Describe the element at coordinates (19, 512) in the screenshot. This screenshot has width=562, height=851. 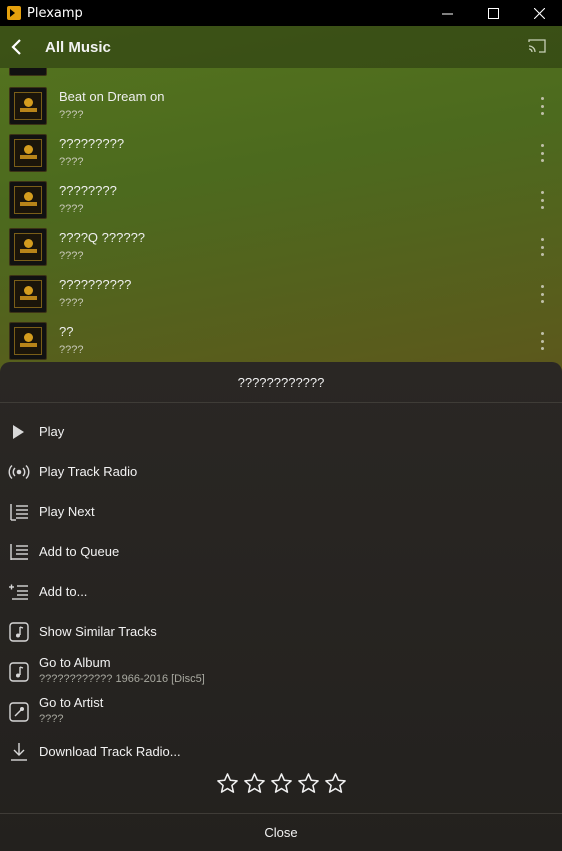
I see `play-next-icon` at that location.